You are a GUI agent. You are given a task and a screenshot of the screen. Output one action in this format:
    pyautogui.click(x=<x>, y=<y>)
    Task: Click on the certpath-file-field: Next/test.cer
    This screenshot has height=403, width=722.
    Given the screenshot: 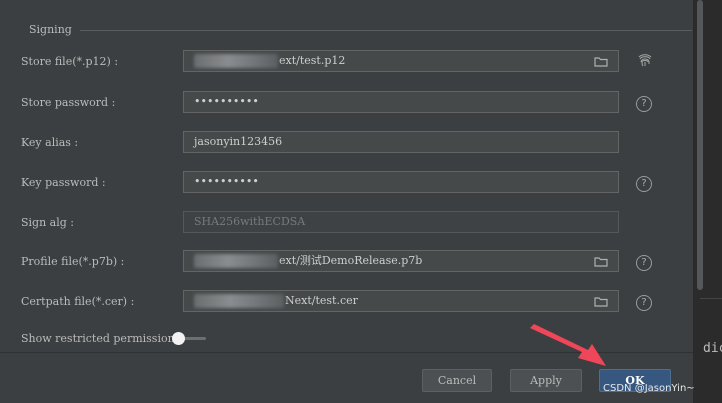 What is the action you would take?
    pyautogui.click(x=401, y=301)
    